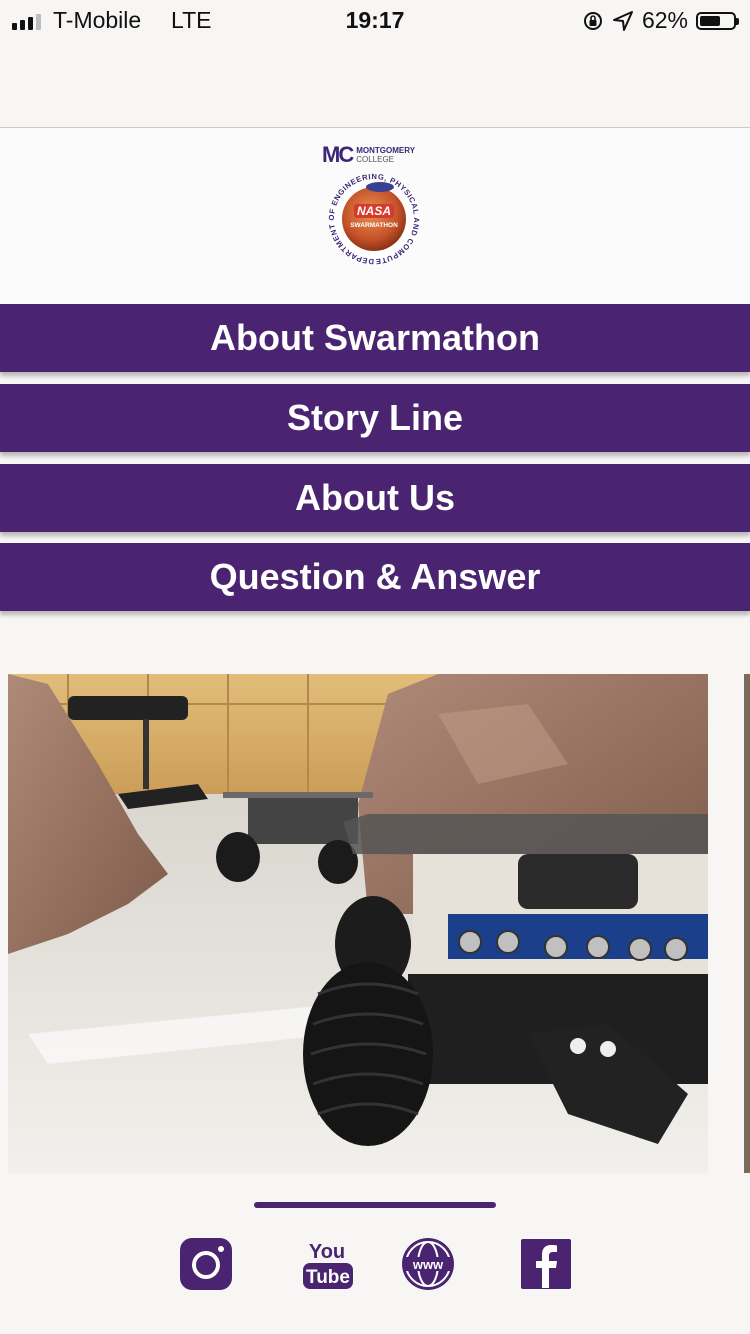 This screenshot has height=1334, width=750. Describe the element at coordinates (375, 577) in the screenshot. I see `nav-question-answer-button: Question & Answer` at that location.